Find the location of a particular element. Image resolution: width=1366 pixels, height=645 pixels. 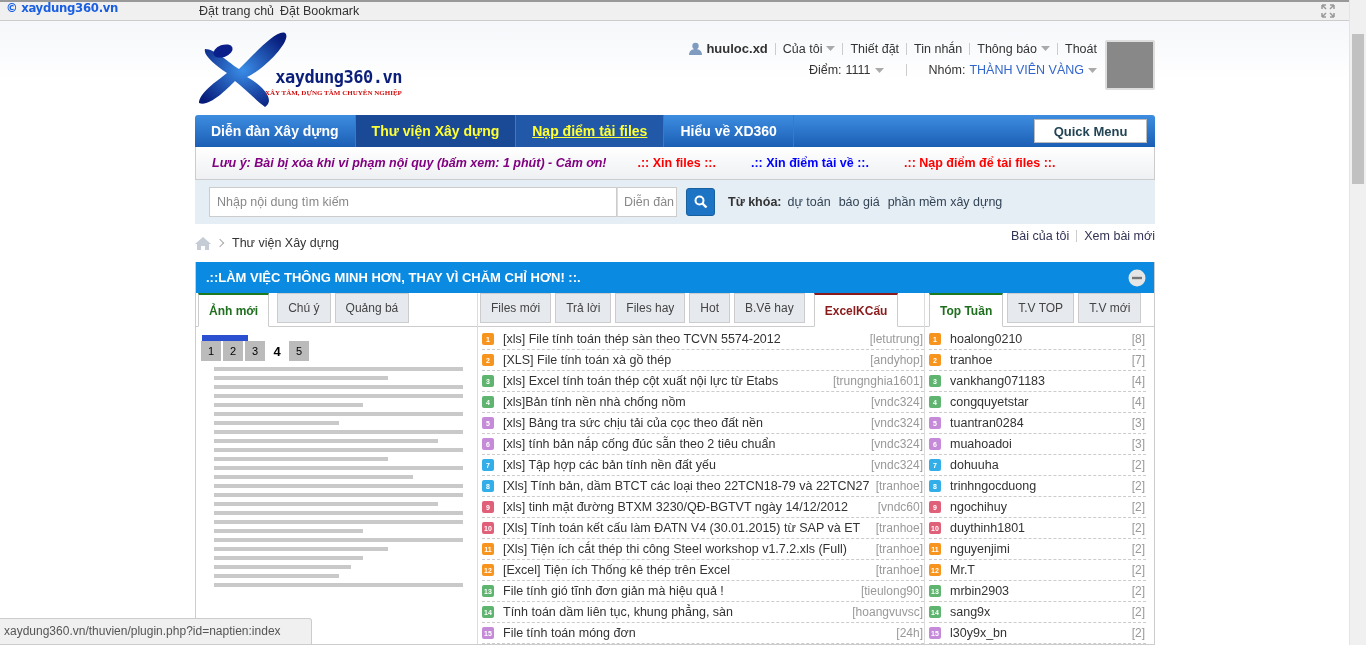

user-icon is located at coordinates (696, 48).